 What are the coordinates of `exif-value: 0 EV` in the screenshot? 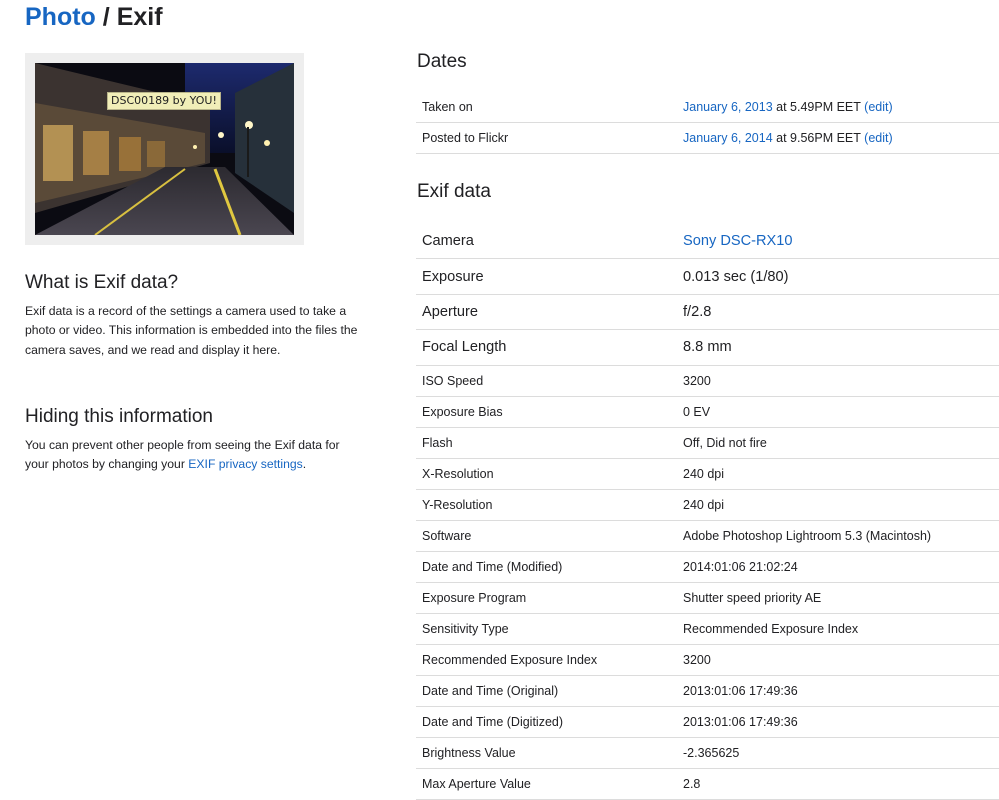 It's located at (838, 412).